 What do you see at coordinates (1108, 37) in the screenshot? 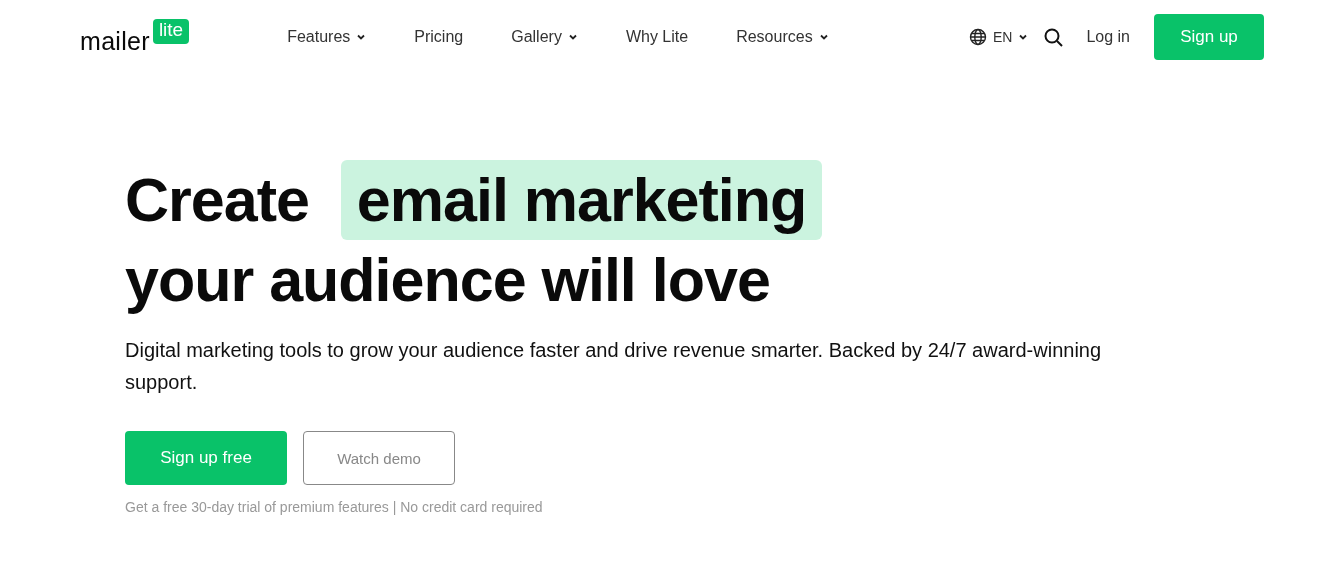
I see `login-link: Log in` at bounding box center [1108, 37].